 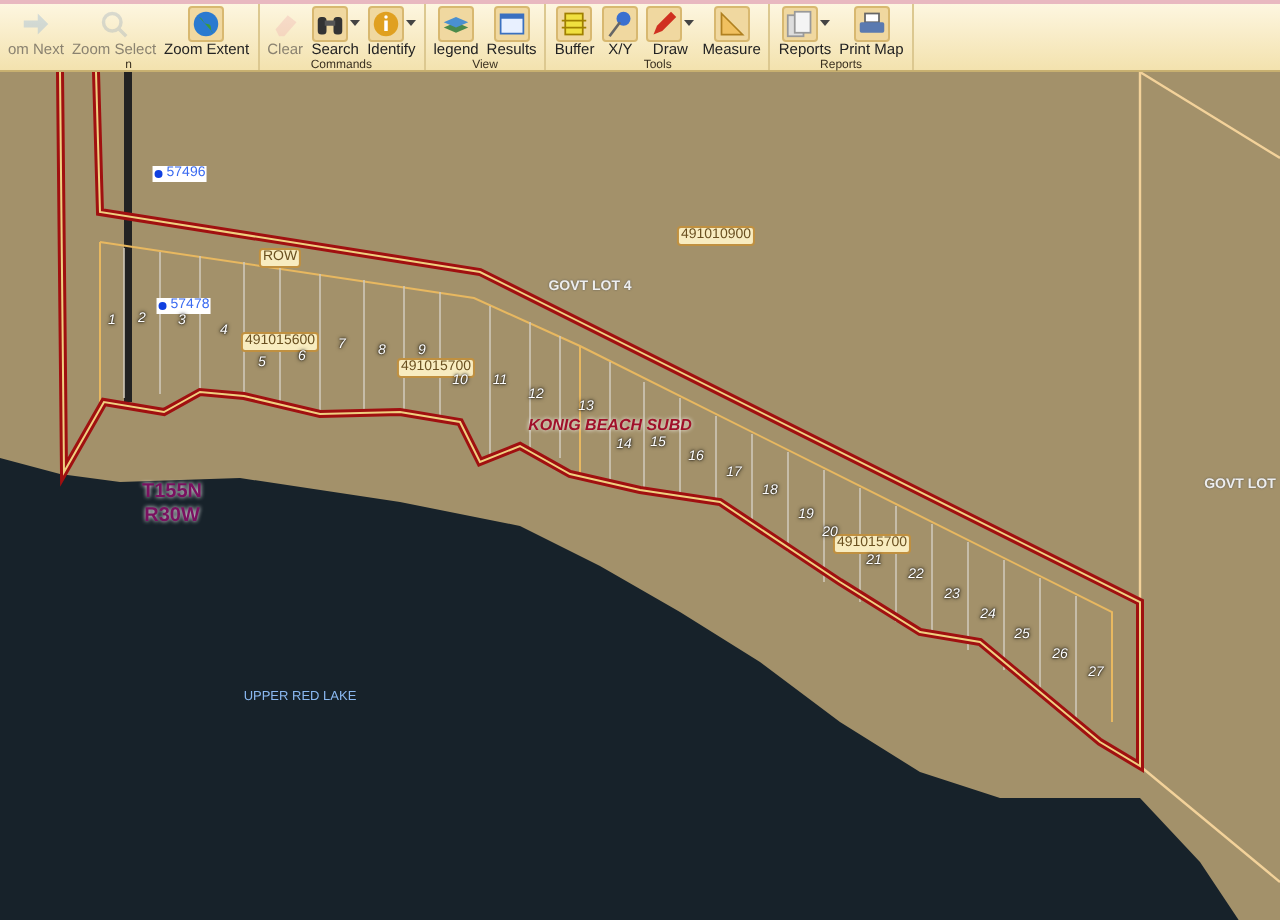 I want to click on pin-icon, so click(x=620, y=23).